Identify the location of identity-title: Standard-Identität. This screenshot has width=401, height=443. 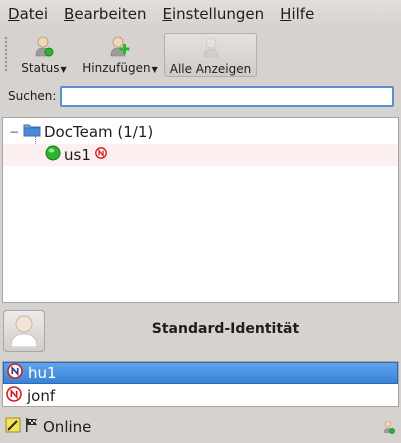
(225, 329).